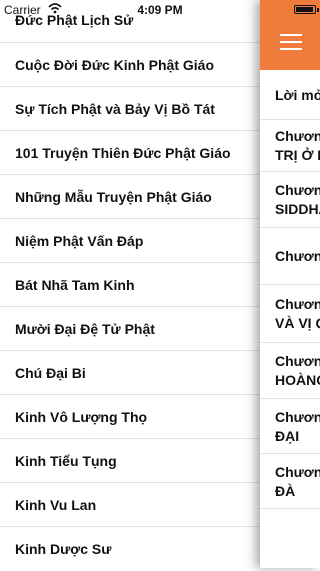 This screenshot has height=571, width=320. I want to click on menu-item-chu-dai-bi: Chú Đại Bi, so click(130, 373).